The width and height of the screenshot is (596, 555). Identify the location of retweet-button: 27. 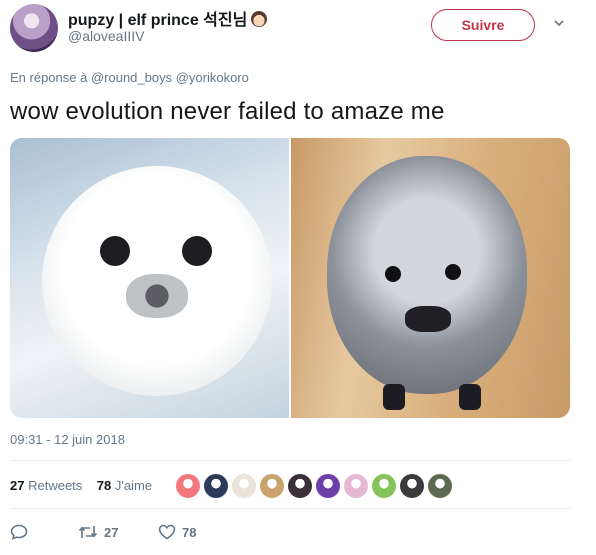
(118, 532).